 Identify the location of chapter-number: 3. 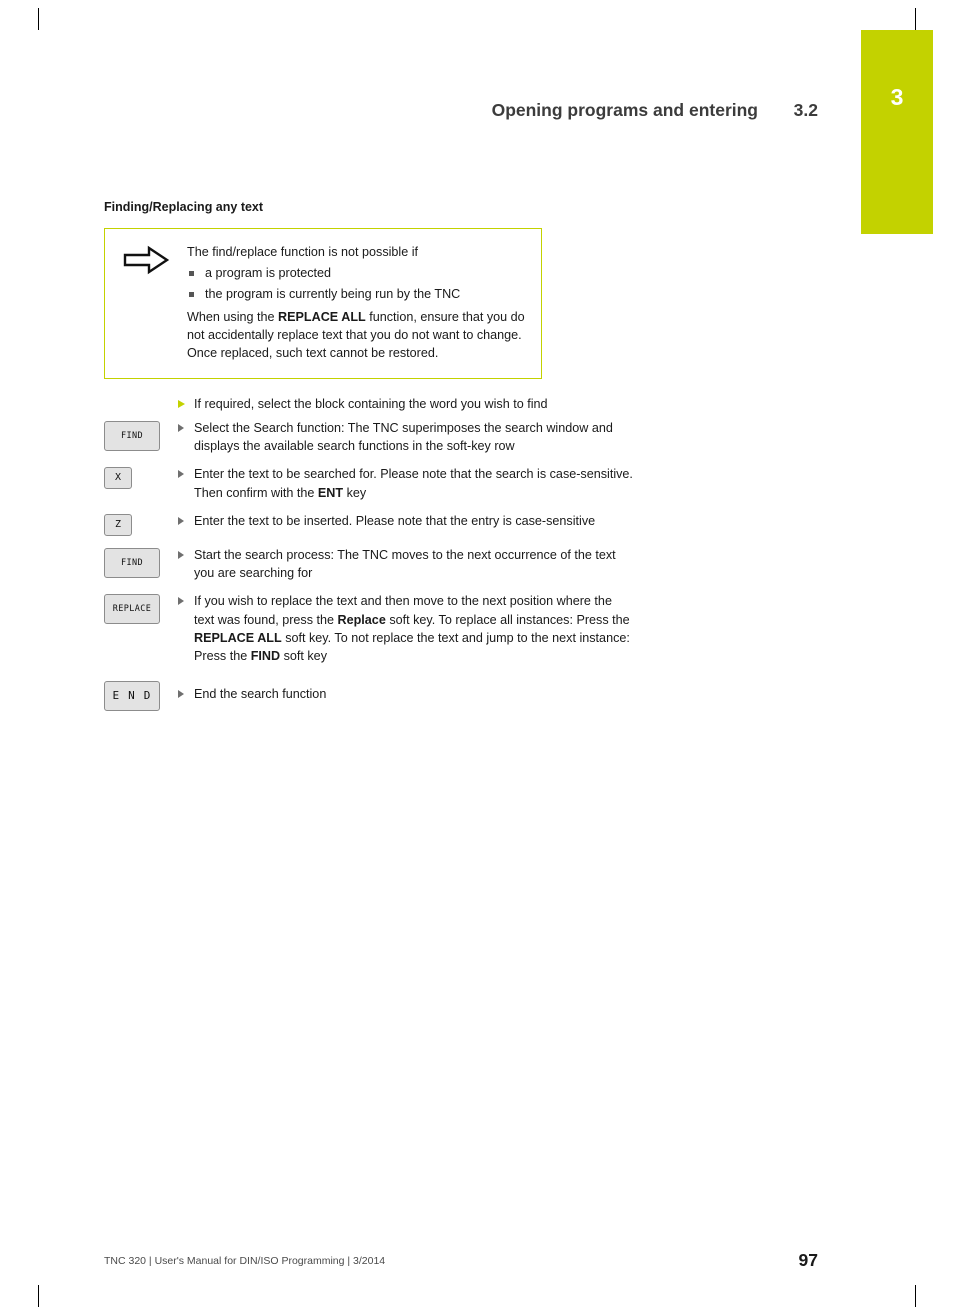
(897, 97).